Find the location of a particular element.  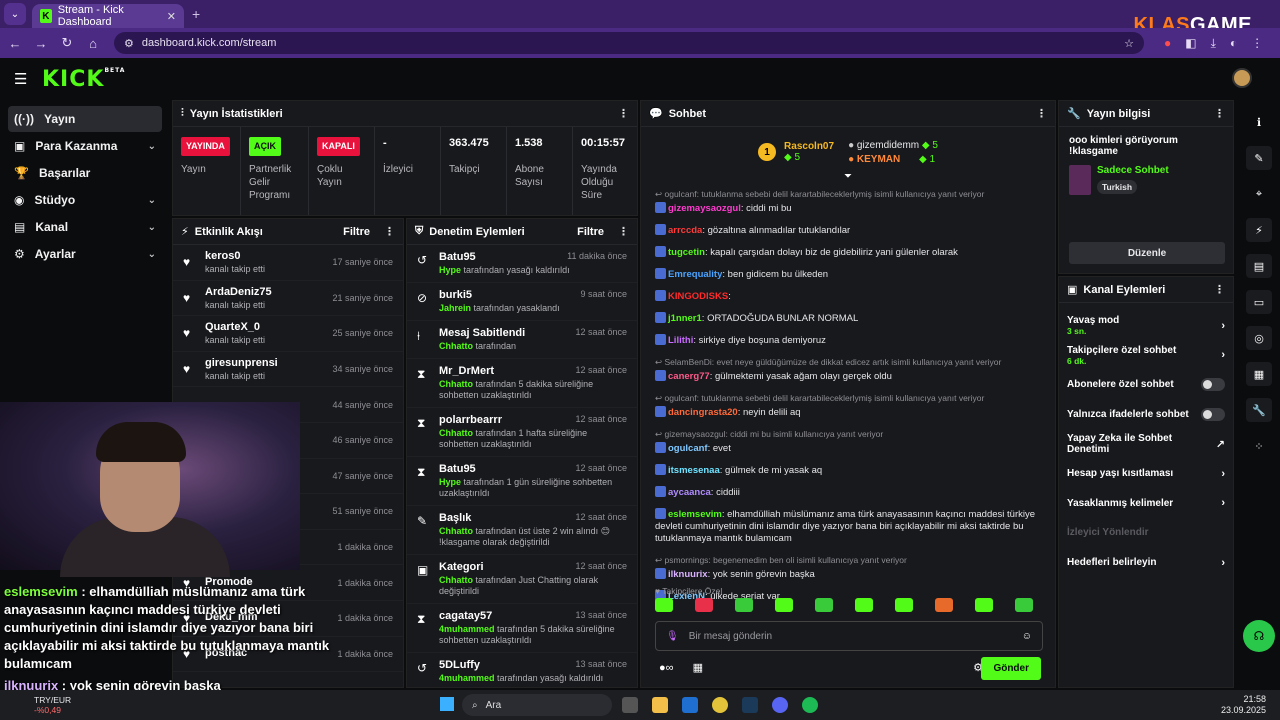

close-tab-icon: ✕ is located at coordinates (171, 16).